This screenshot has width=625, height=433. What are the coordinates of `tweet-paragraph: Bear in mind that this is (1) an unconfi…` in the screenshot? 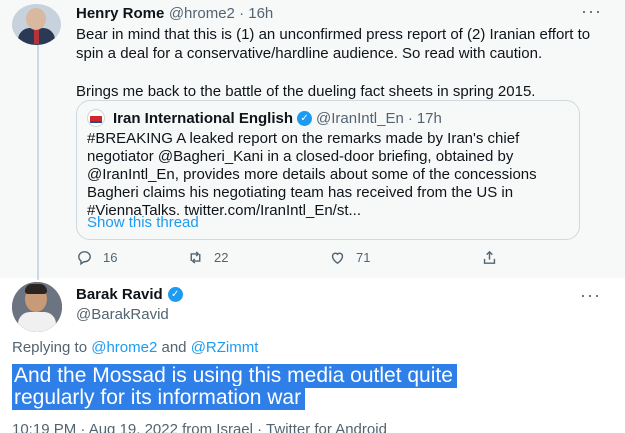 It's located at (333, 44).